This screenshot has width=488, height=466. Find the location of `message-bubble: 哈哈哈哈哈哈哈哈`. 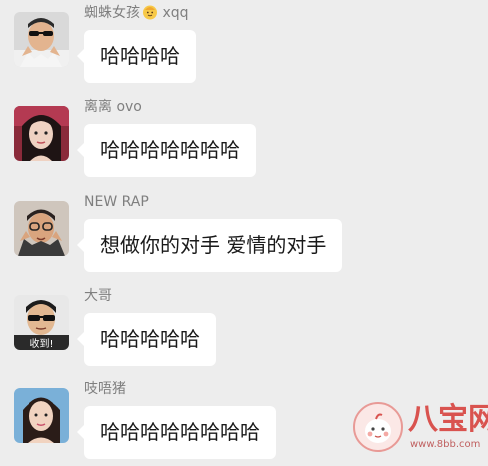

message-bubble: 哈哈哈哈哈哈哈哈 is located at coordinates (176, 432).